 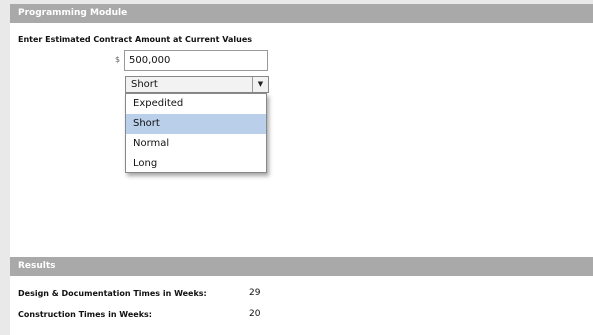 I want to click on schedule-dropdown-list: Expedited Short Normal Long, so click(x=196, y=133).